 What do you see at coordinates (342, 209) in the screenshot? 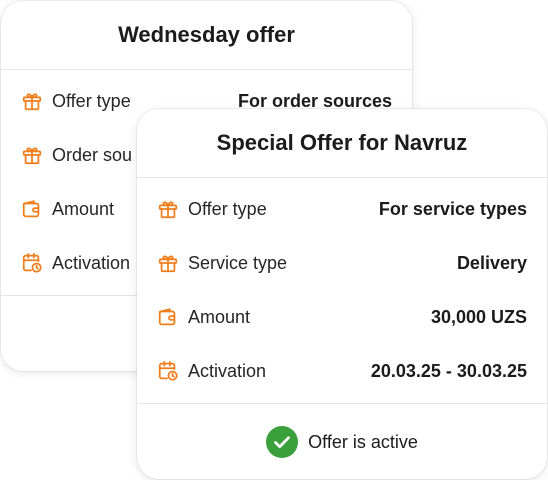
I see `offer-type-row: Offer type For service types` at bounding box center [342, 209].